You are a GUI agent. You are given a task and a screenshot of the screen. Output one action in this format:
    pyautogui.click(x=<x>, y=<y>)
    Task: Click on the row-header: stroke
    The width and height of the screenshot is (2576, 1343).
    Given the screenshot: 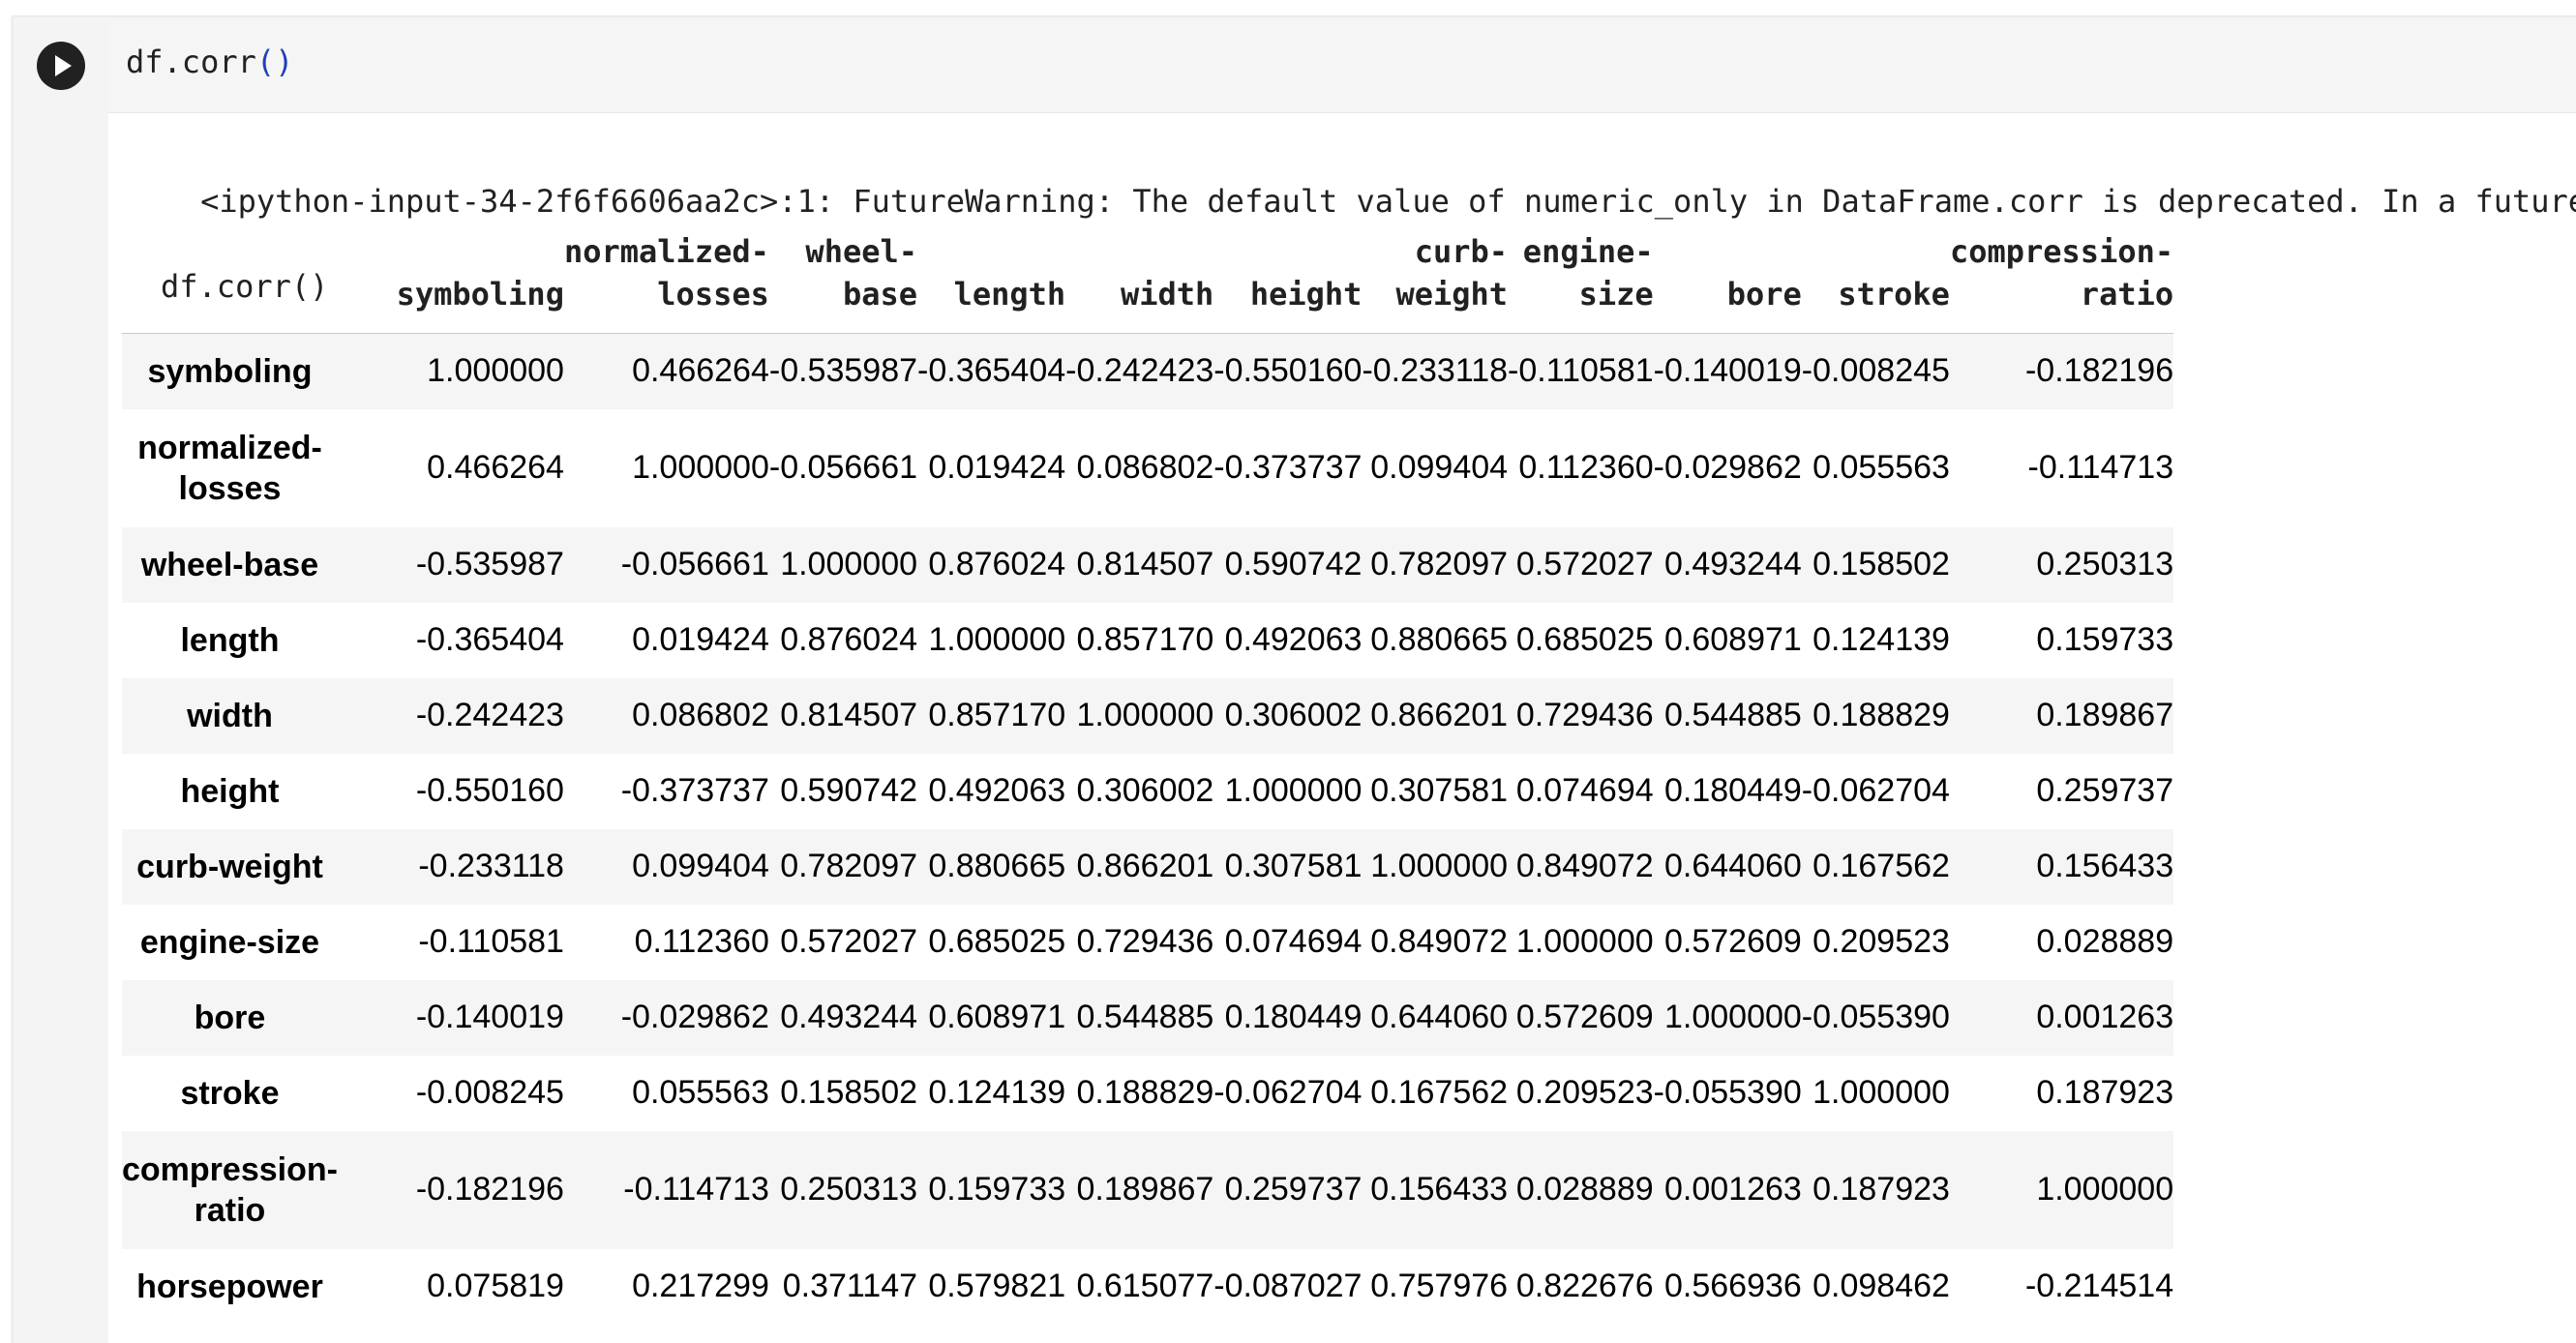 What is the action you would take?
    pyautogui.click(x=230, y=1093)
    